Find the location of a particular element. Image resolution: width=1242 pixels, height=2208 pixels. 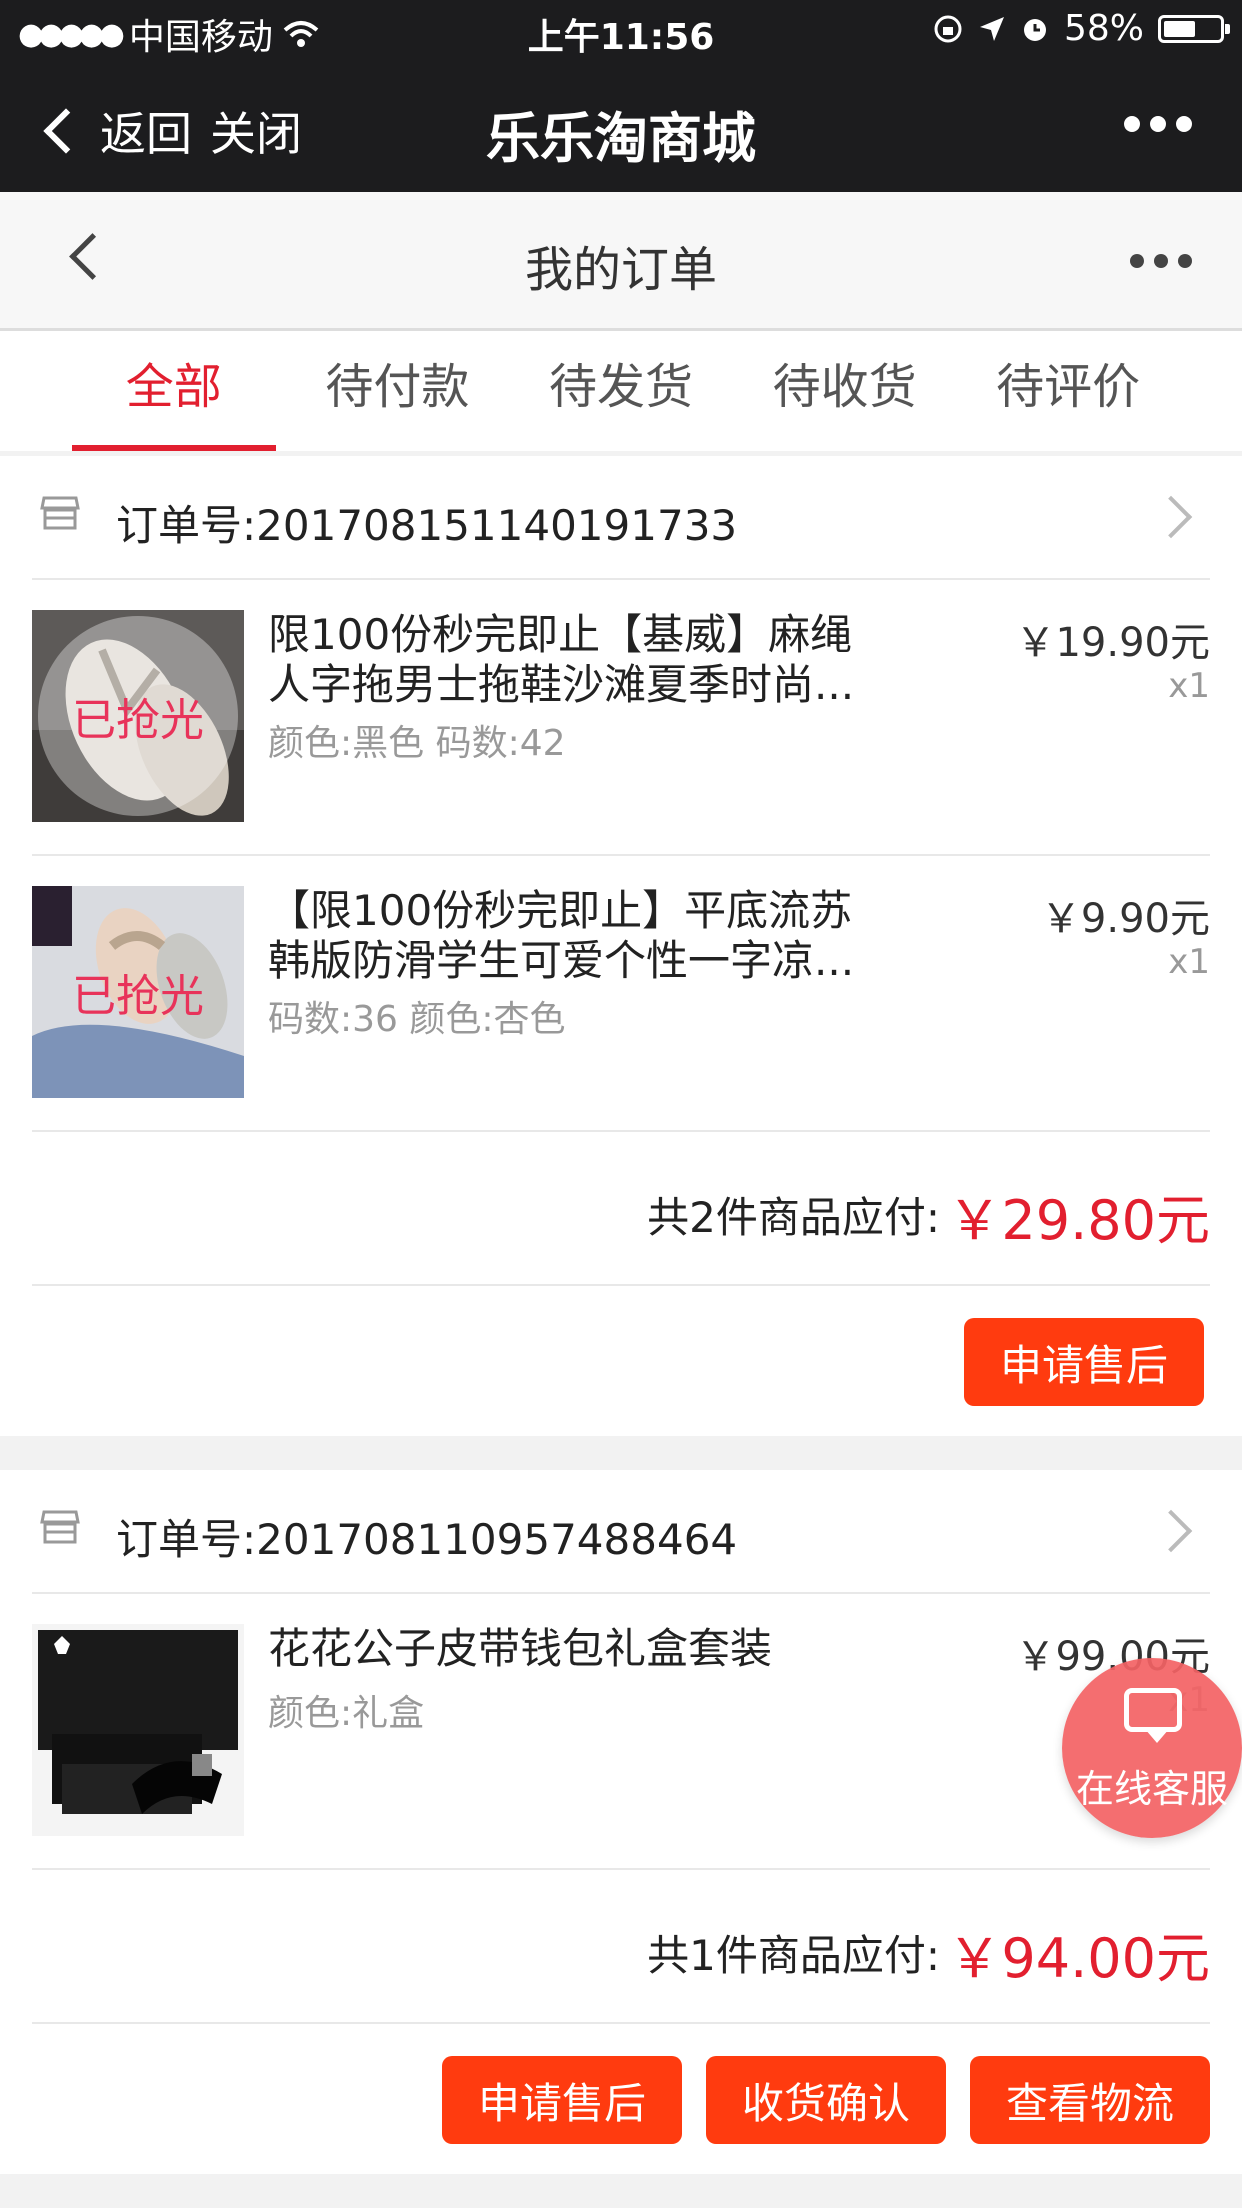

product-image is located at coordinates (138, 1730).